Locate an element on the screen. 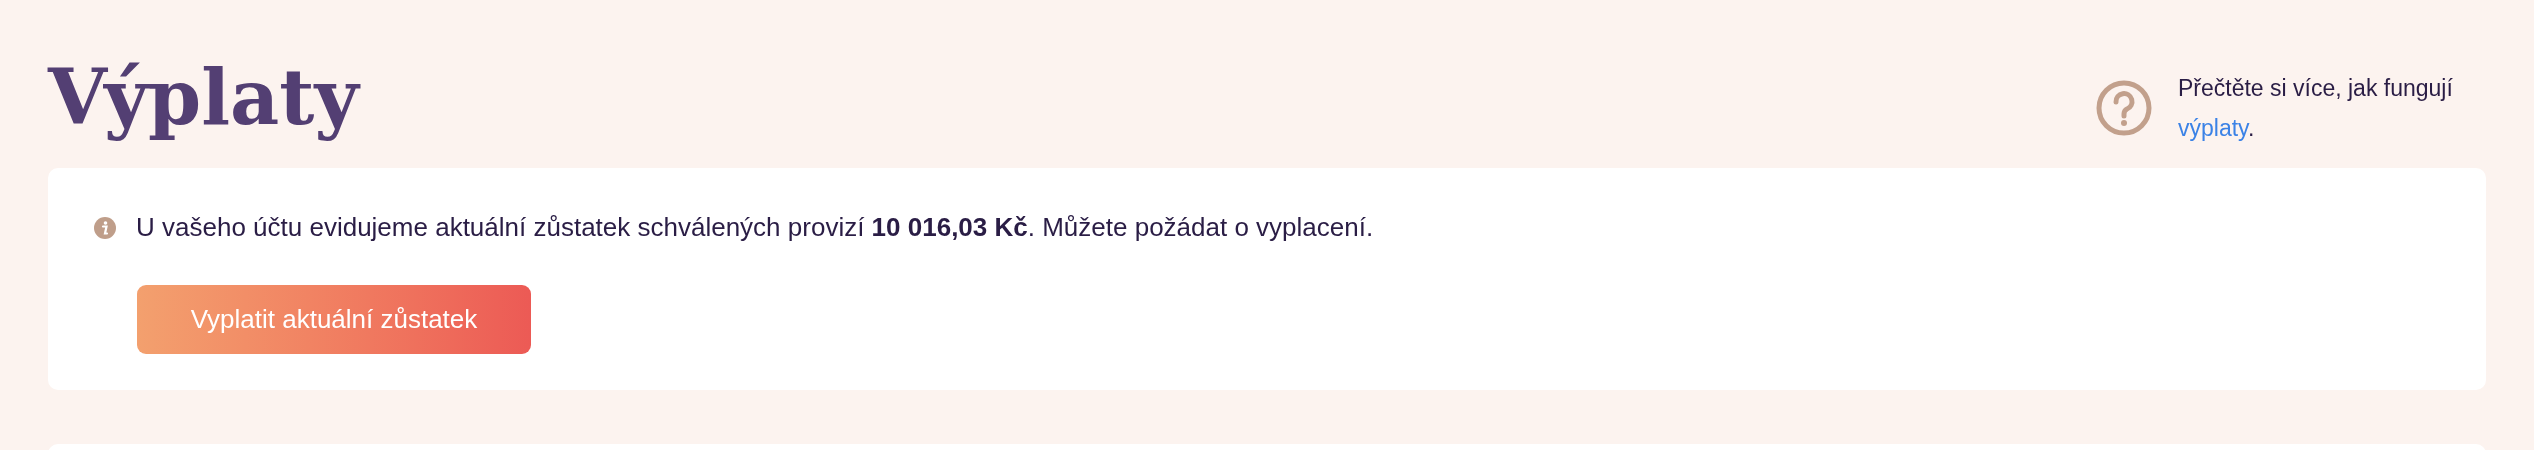 This screenshot has height=450, width=2534. payout-button: Vyplatit aktuální zůstatek is located at coordinates (334, 319).